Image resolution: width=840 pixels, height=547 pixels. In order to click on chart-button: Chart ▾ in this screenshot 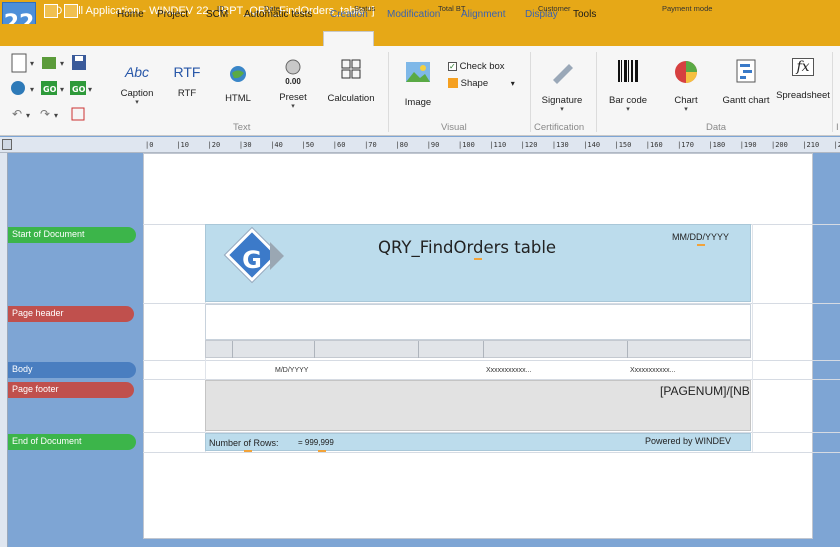, I will do `click(686, 86)`.